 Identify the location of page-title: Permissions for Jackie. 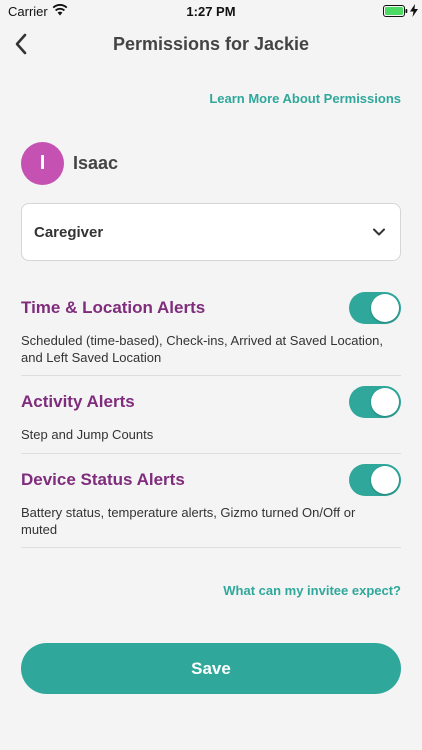
(211, 44).